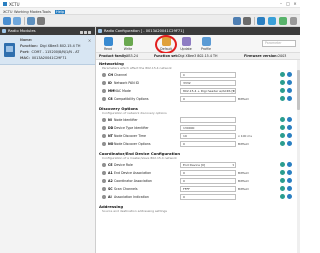 The image size is (320, 253). What do you see at coordinates (60, 11) in the screenshot?
I see `menu-help: Help` at bounding box center [60, 11].